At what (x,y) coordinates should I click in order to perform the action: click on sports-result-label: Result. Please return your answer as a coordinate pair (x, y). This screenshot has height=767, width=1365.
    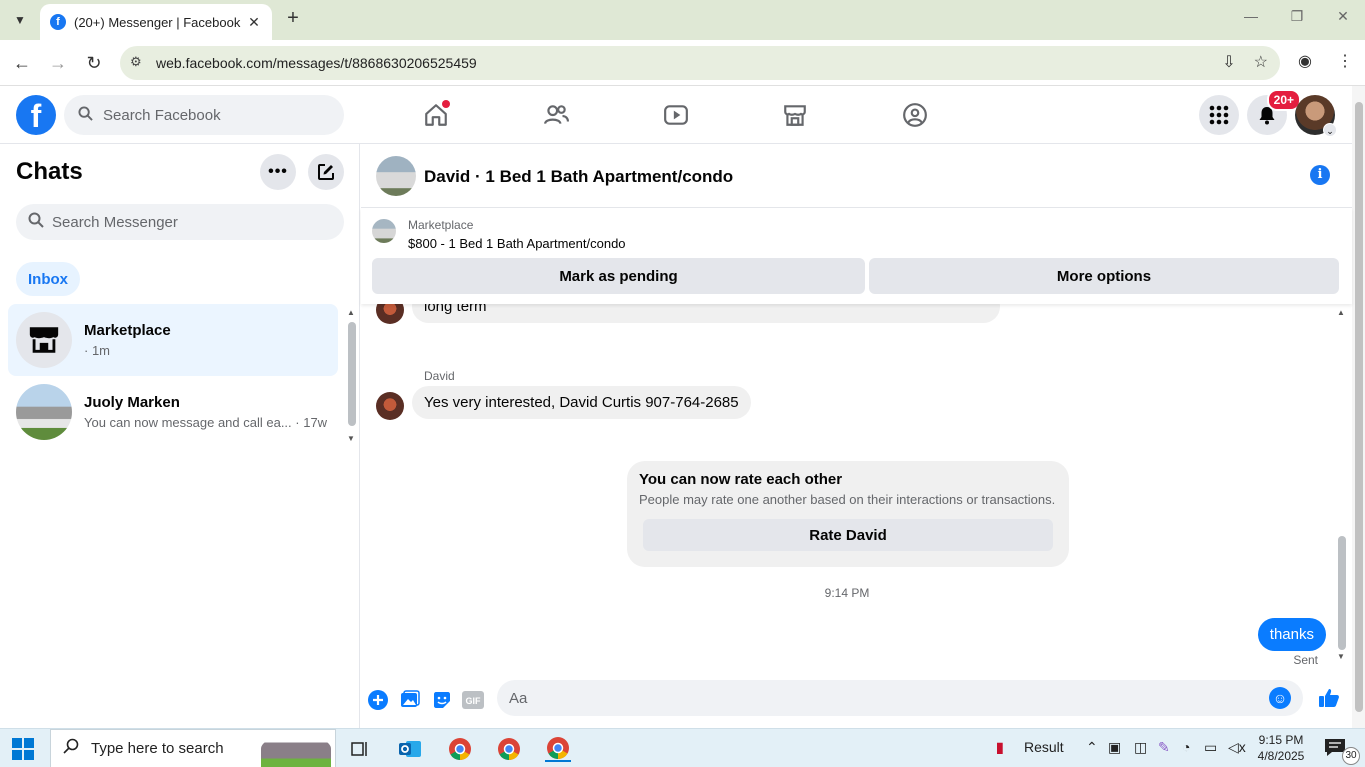
    Looking at the image, I should click on (1044, 747).